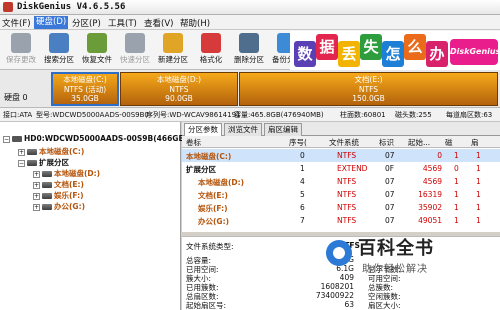  I want to click on segment-fs: NTFS (活动), so click(85, 89).